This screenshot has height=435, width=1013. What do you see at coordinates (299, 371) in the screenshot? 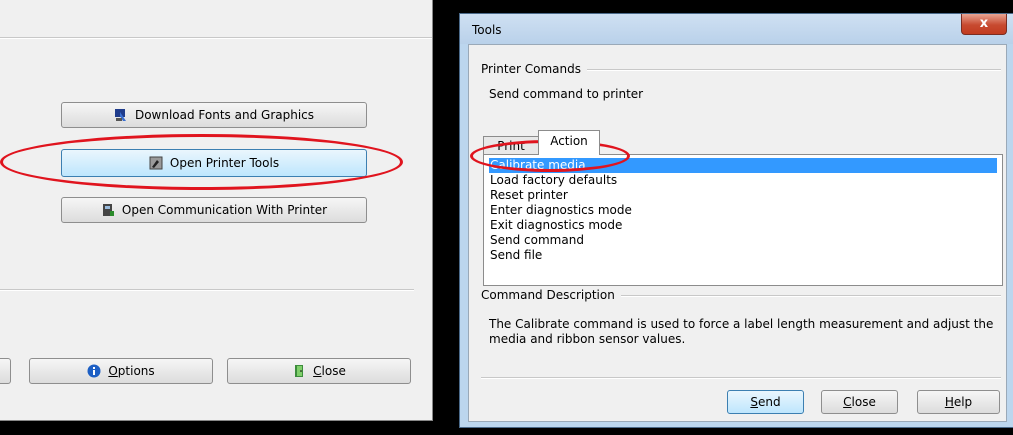
I see `door-exit-icon` at bounding box center [299, 371].